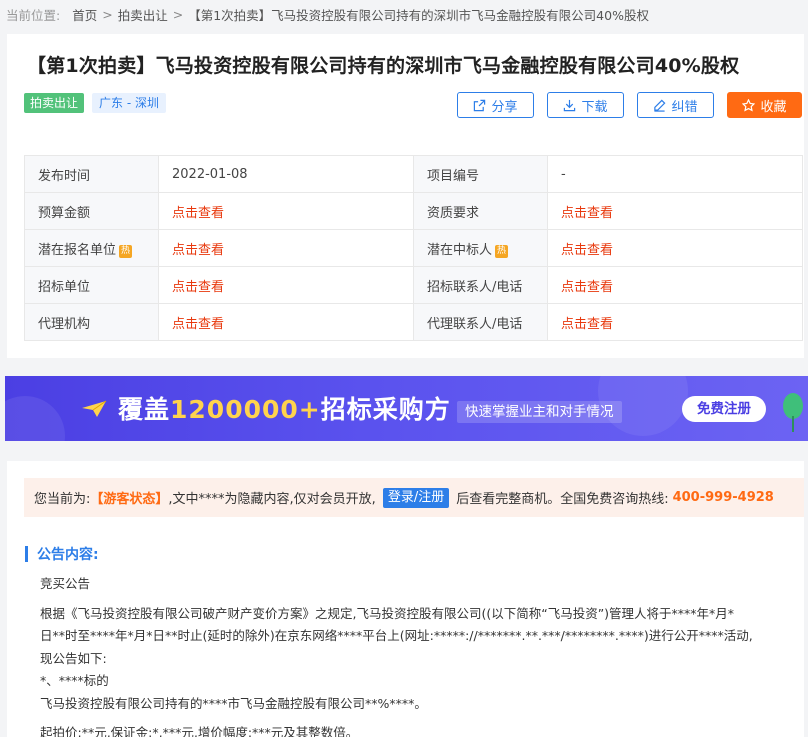 This screenshot has height=737, width=808. What do you see at coordinates (723, 497) in the screenshot?
I see `hotline-number: 400-999-4928` at bounding box center [723, 497].